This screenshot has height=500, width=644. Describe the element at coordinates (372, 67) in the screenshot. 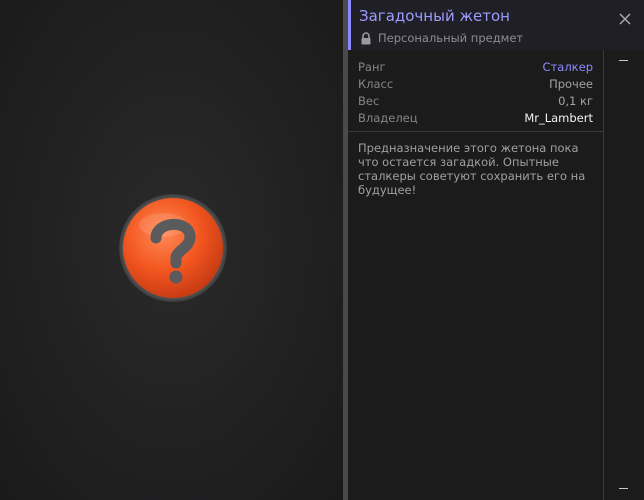

I see `stat-label: Ранг` at that location.